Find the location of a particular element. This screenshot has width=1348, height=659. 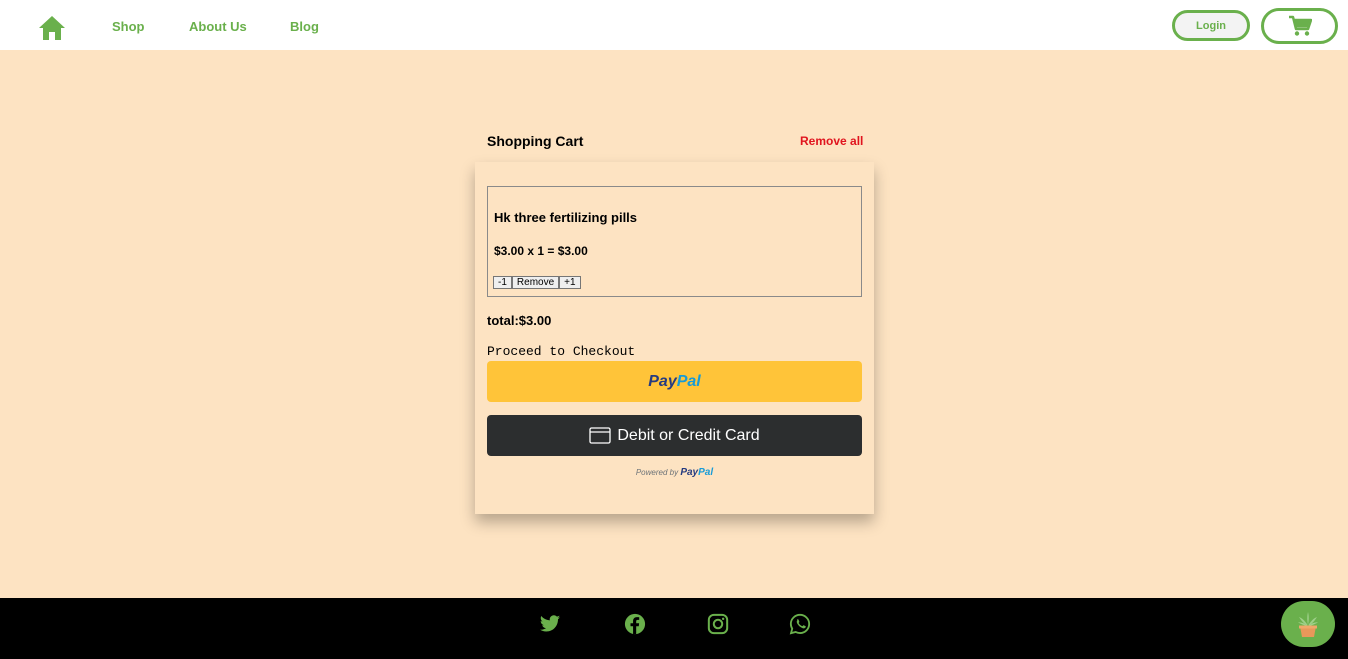

cart-button is located at coordinates (1299, 26).